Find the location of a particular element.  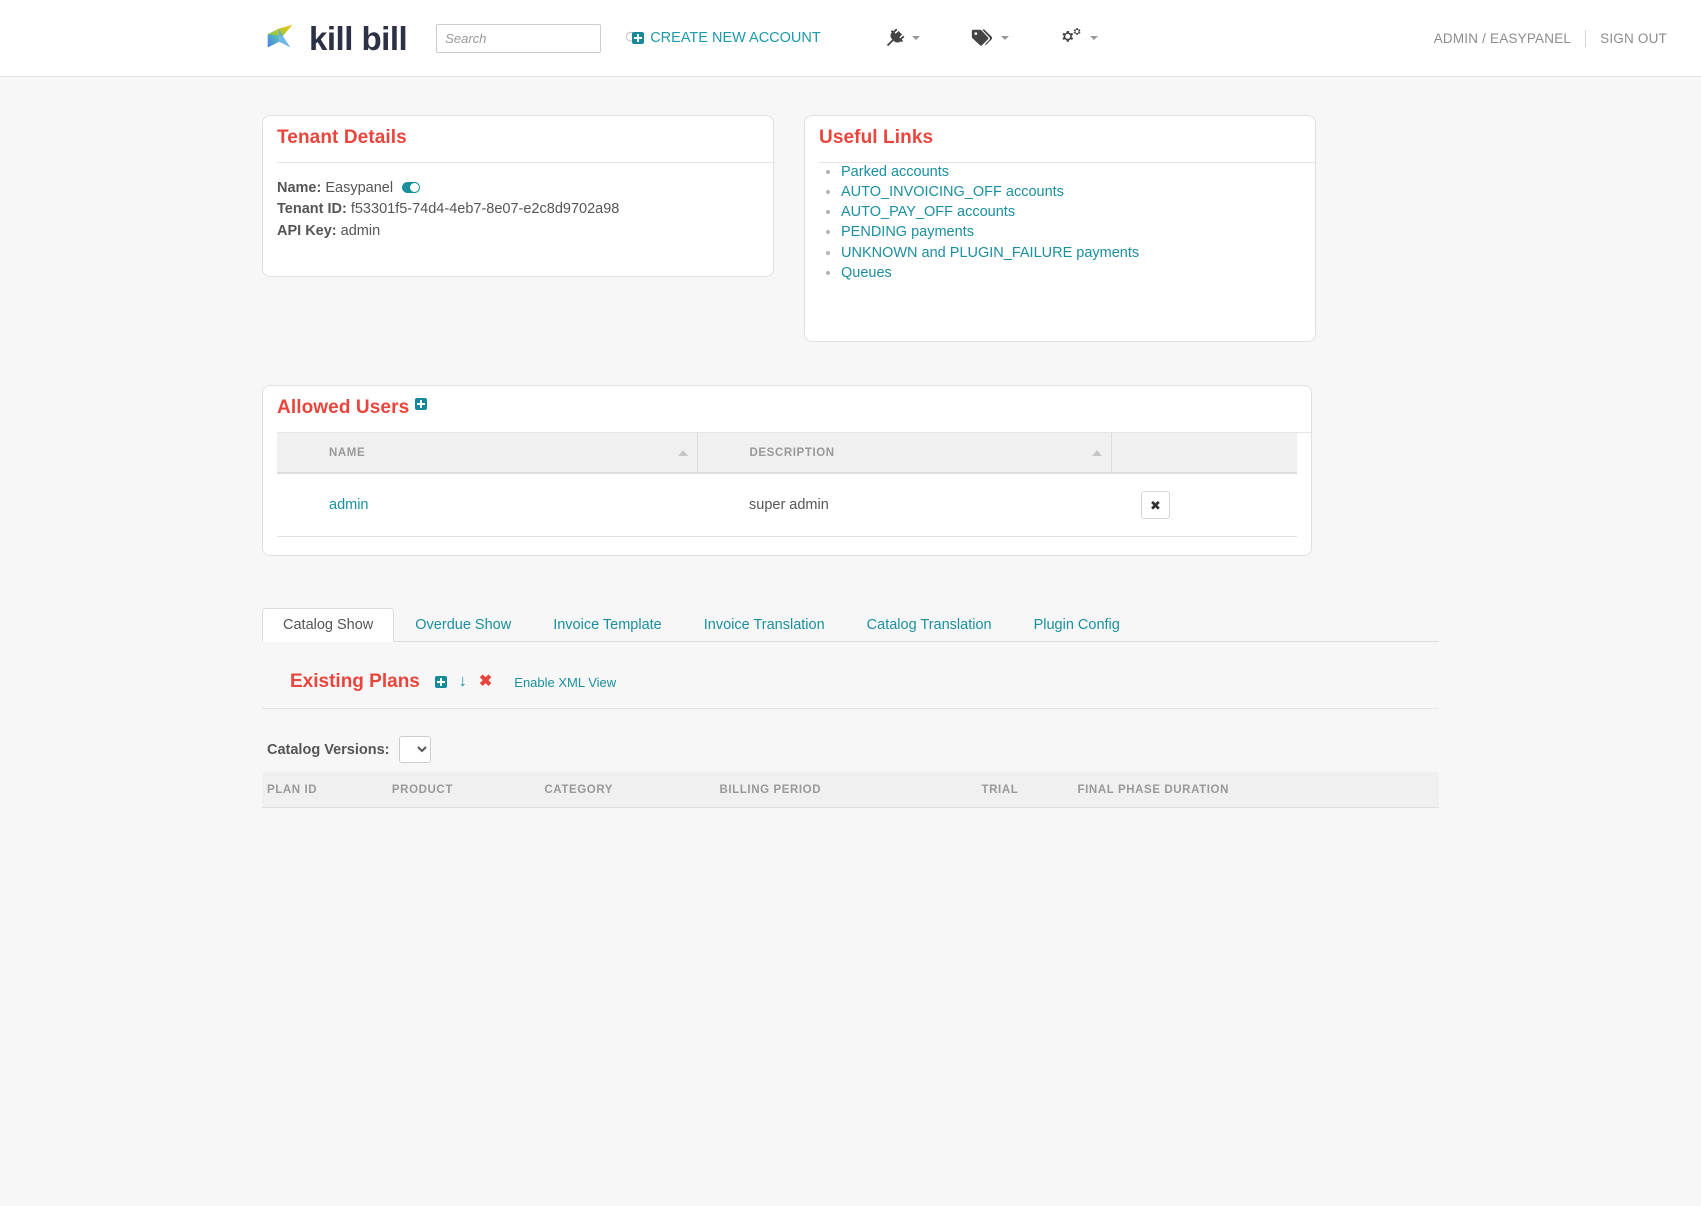

user-name-link: admin is located at coordinates (349, 505).